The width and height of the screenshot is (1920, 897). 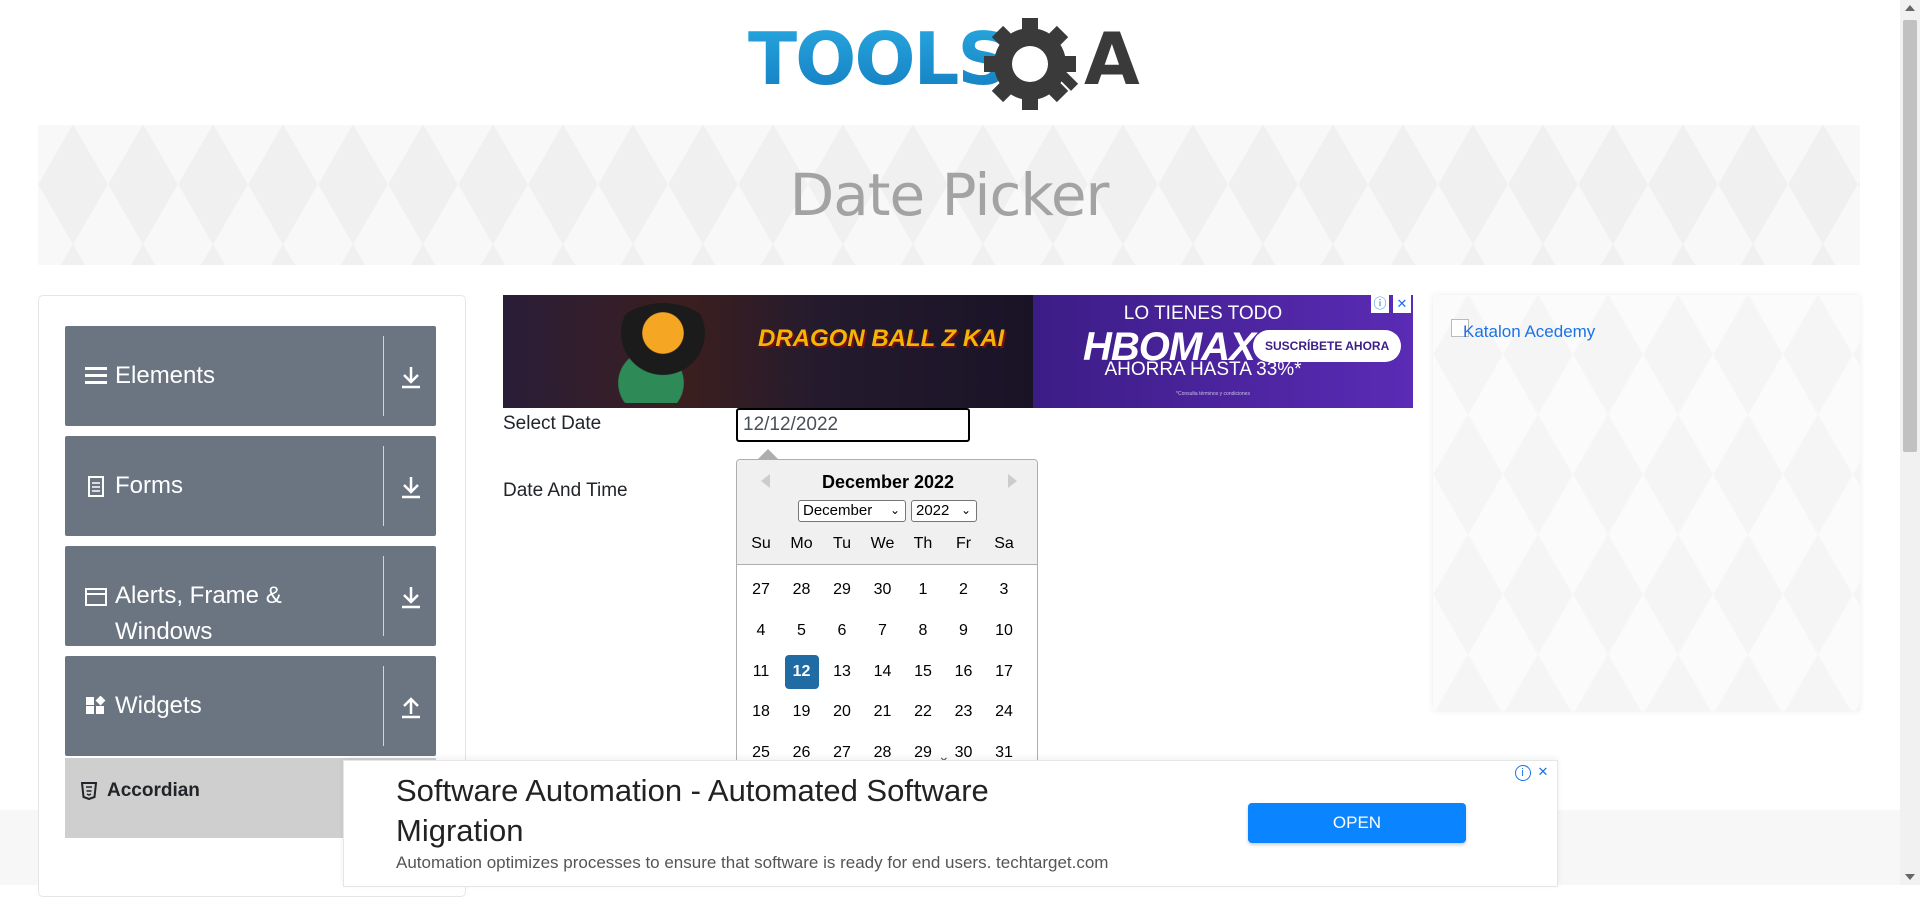 What do you see at coordinates (964, 631) in the screenshot?
I see `calendar-day: 9` at bounding box center [964, 631].